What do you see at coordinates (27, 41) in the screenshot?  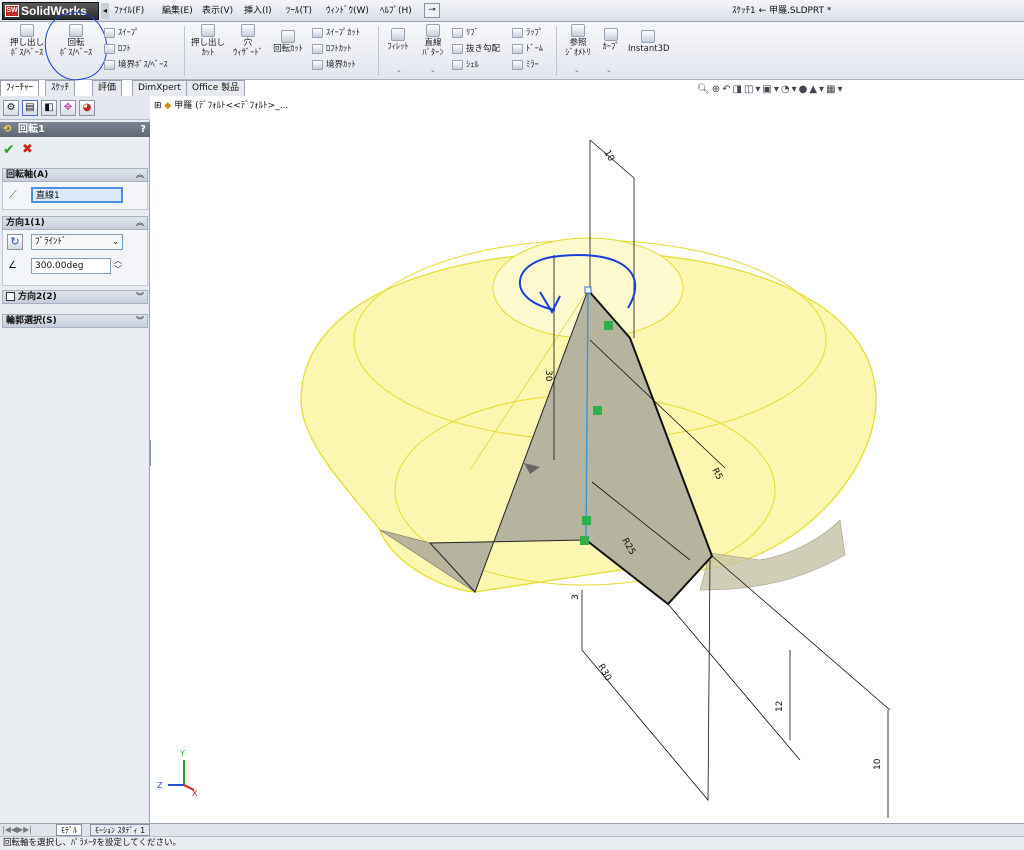 I see `extrude-boss-button: 押し出し ﾎﾞｽ/ﾍﾞｰｽ` at bounding box center [27, 41].